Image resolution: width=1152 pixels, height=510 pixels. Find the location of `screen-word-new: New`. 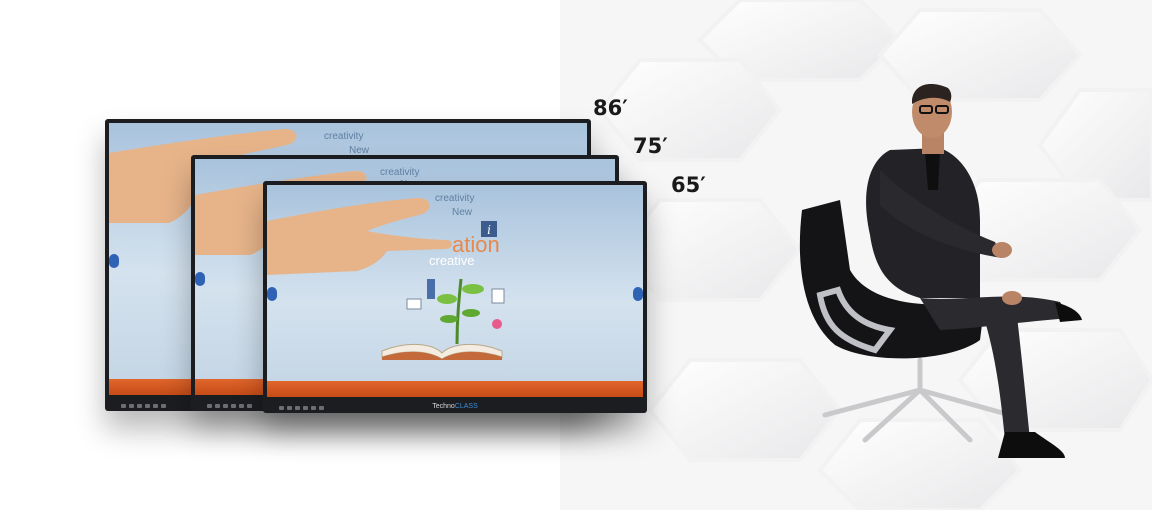

screen-word-new: New is located at coordinates (462, 212).